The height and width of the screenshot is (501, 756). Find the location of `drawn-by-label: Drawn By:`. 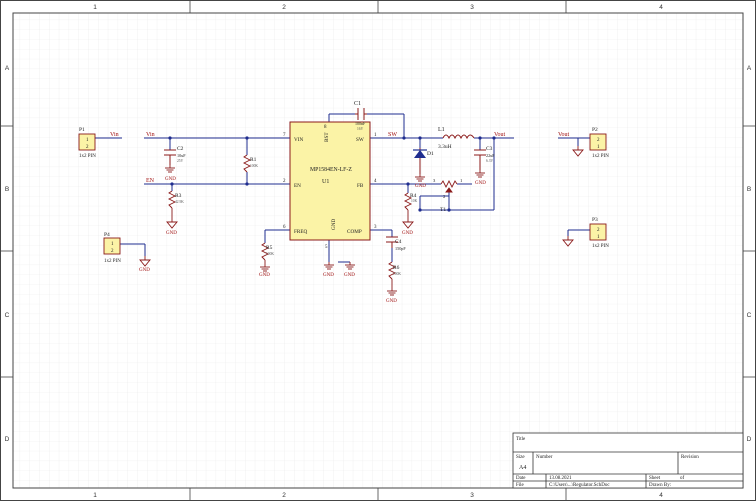

drawn-by-label: Drawn By: is located at coordinates (660, 485).